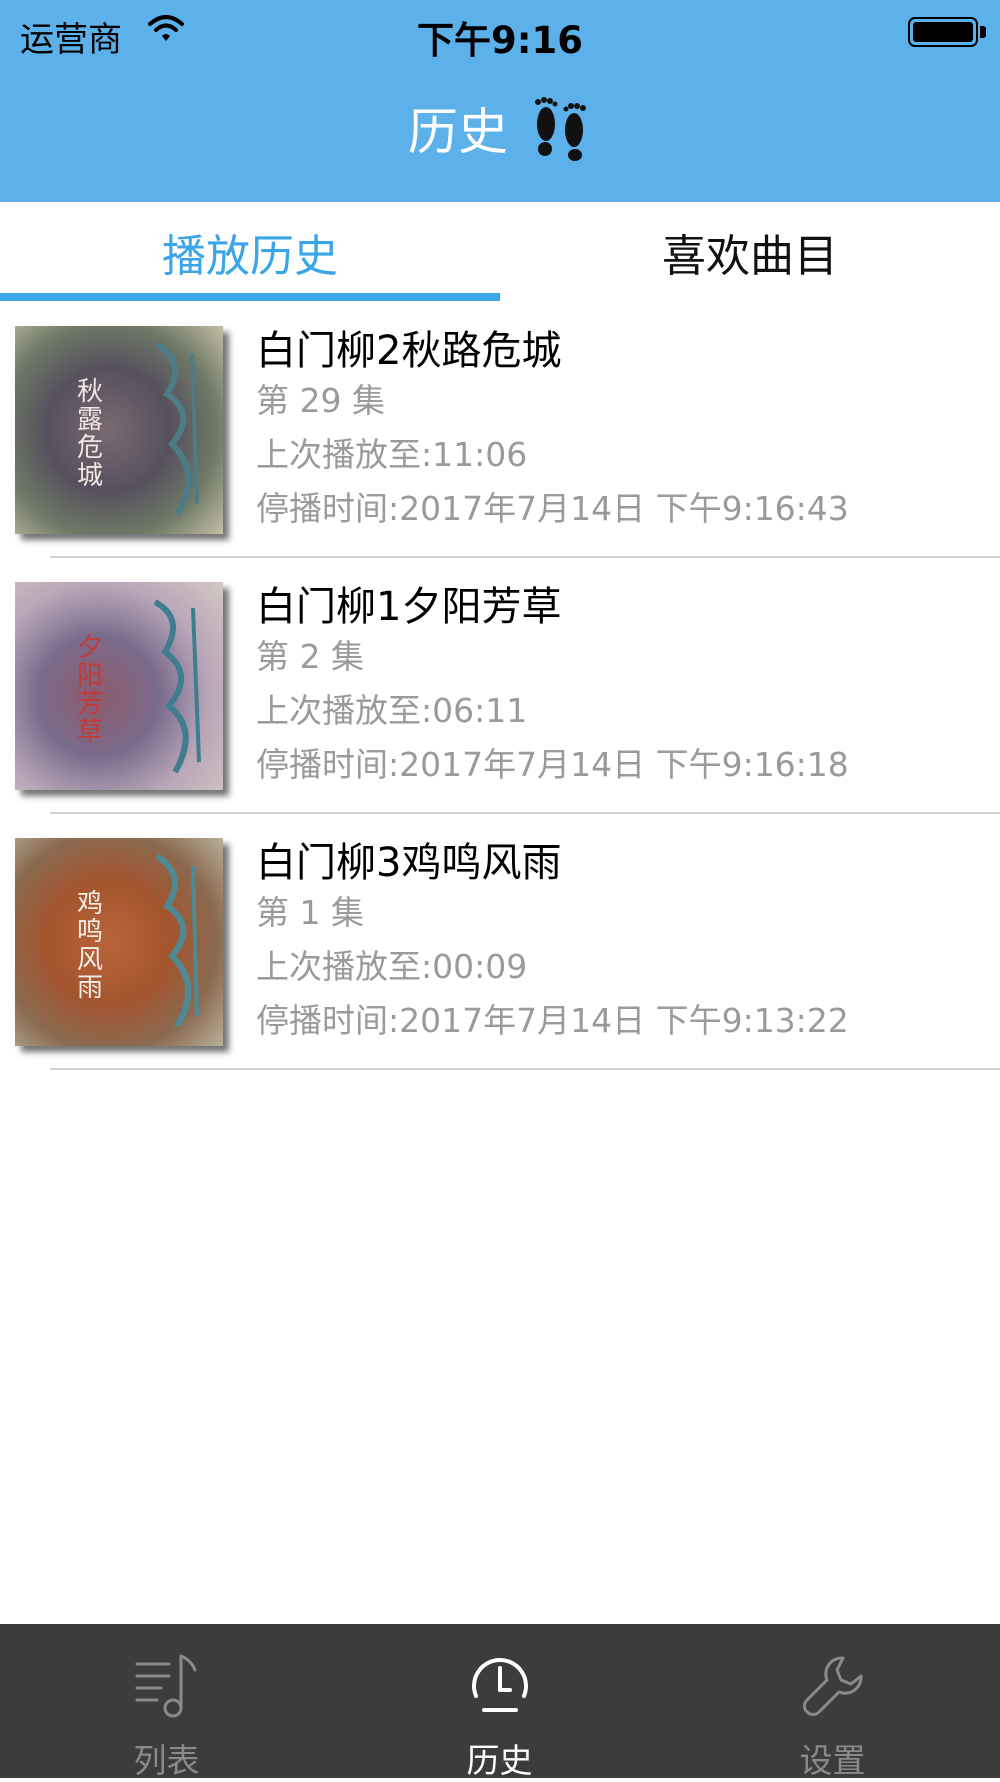 The width and height of the screenshot is (1000, 1782). I want to click on item-stopped-at: 停播时间:2017年7月14日 下午9:13:22, so click(552, 1020).